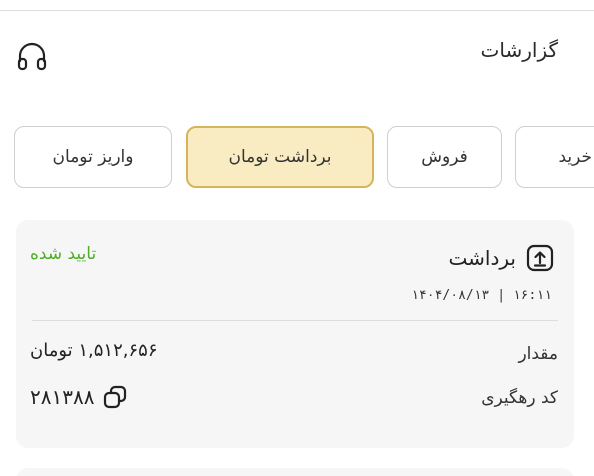 This screenshot has height=476, width=594. I want to click on tracking-code-value: ۲۸۱۳۸۸, so click(80, 397).